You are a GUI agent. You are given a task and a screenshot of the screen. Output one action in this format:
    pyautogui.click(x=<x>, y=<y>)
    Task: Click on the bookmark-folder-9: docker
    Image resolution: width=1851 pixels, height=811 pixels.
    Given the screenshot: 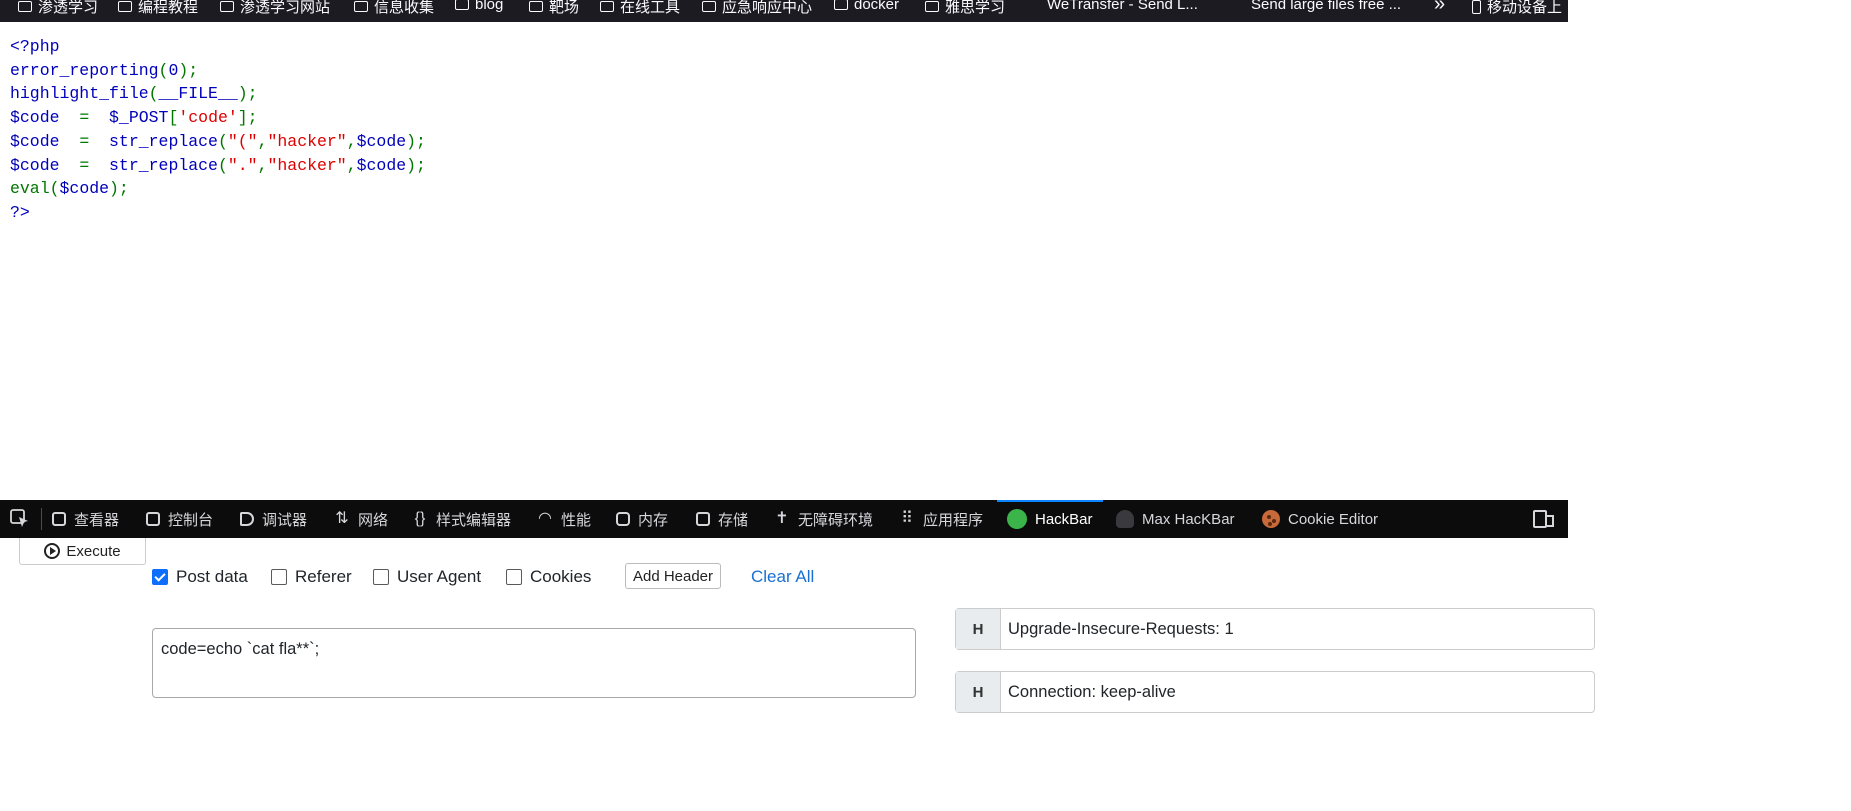 What is the action you would take?
    pyautogui.click(x=866, y=6)
    